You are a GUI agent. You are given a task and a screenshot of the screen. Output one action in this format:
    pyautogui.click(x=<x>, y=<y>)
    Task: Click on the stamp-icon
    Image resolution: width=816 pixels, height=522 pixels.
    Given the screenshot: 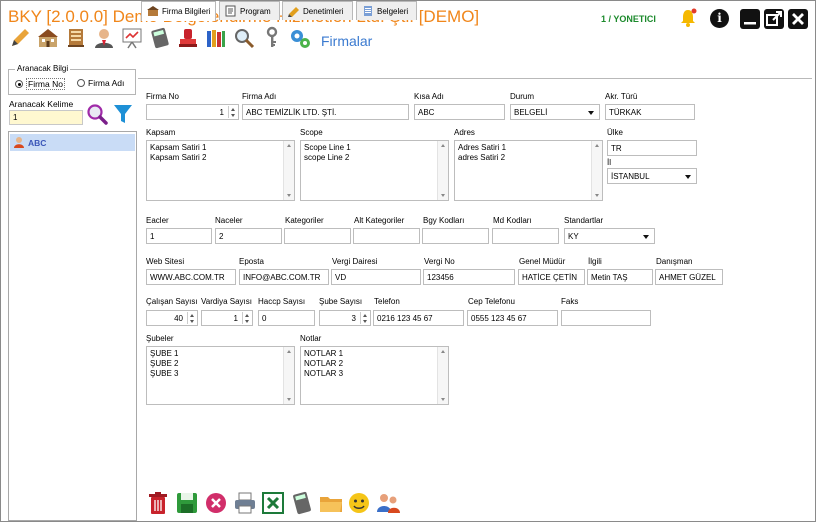 What is the action you would take?
    pyautogui.click(x=188, y=38)
    